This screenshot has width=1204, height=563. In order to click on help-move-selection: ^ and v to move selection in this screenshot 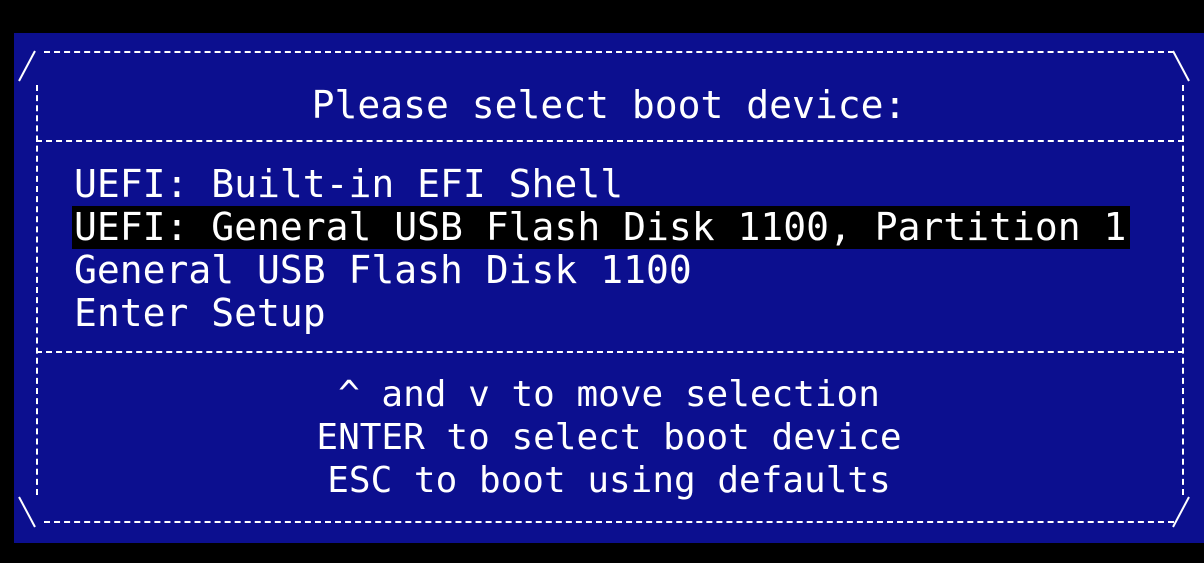, I will do `click(609, 394)`.